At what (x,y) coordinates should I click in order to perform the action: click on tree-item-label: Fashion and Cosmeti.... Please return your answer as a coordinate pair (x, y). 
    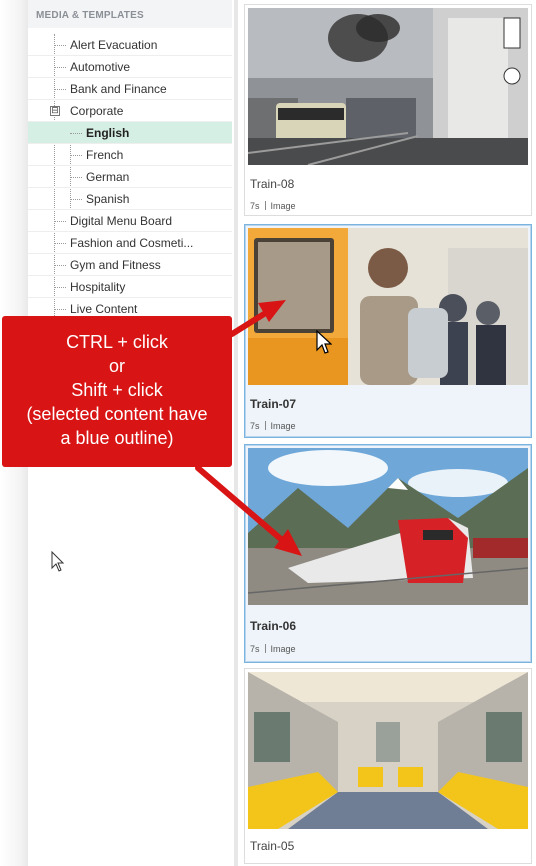
    Looking at the image, I should click on (132, 243).